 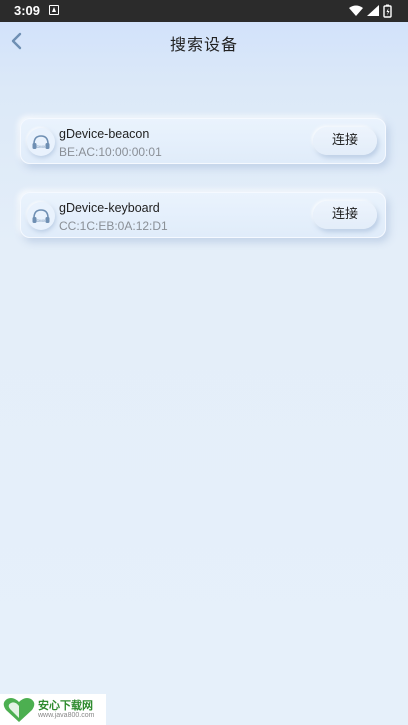 What do you see at coordinates (387, 11) in the screenshot?
I see `battery-icon` at bounding box center [387, 11].